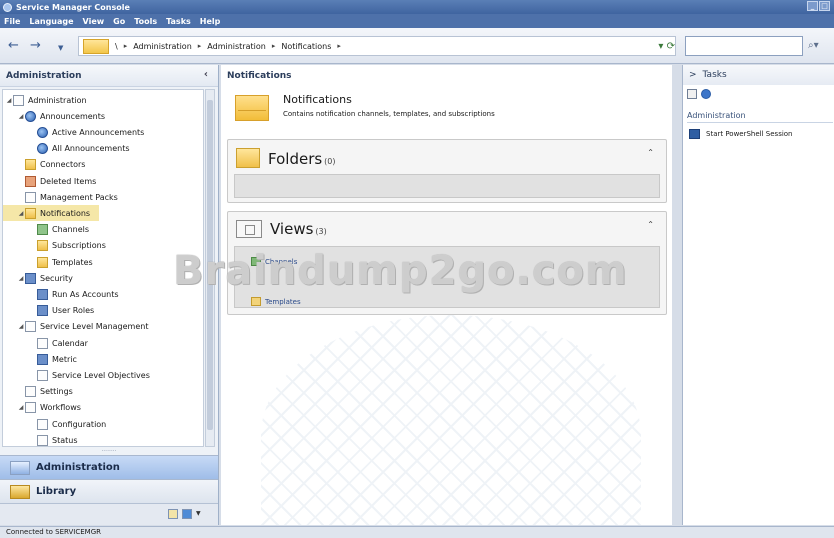 This screenshot has height=538, width=834. What do you see at coordinates (76, 375) in the screenshot?
I see `tree-item: Service Level Objectives` at bounding box center [76, 375].